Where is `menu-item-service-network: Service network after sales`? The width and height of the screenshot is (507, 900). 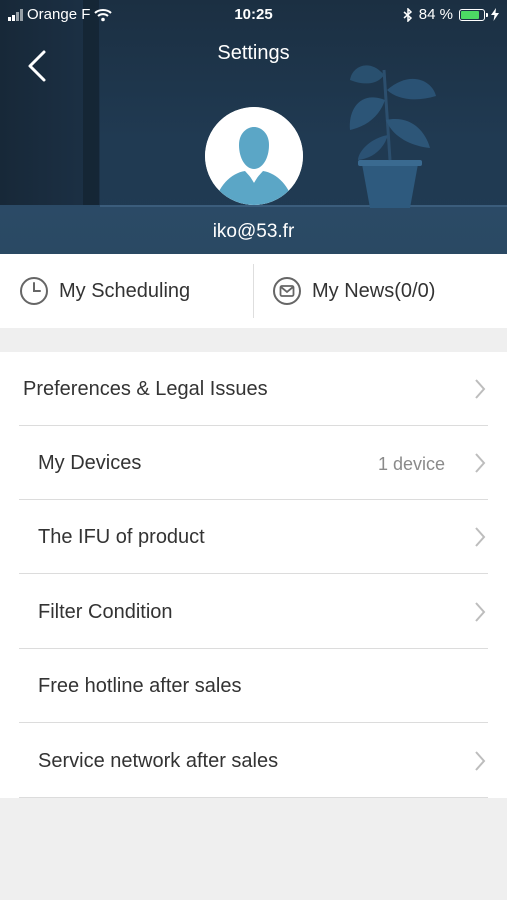
menu-item-service-network: Service network after sales is located at coordinates (253, 761).